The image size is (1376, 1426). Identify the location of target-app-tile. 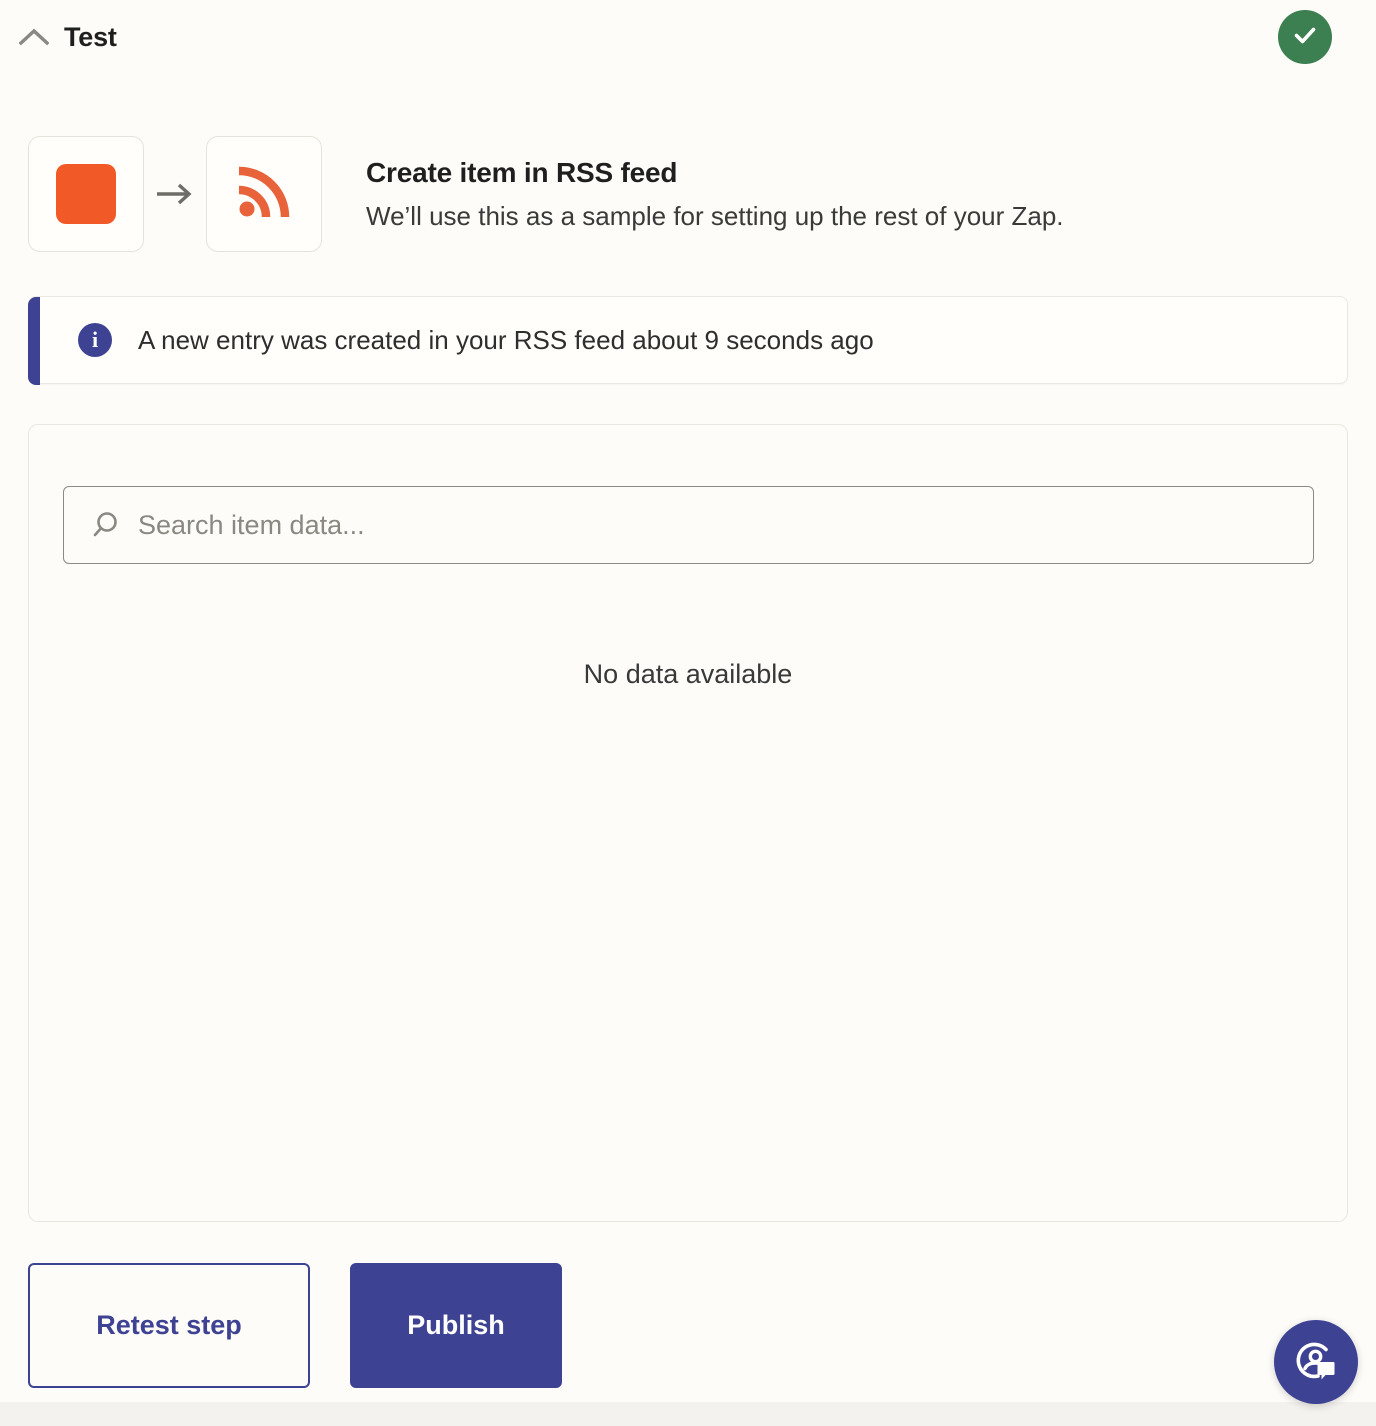
(264, 194).